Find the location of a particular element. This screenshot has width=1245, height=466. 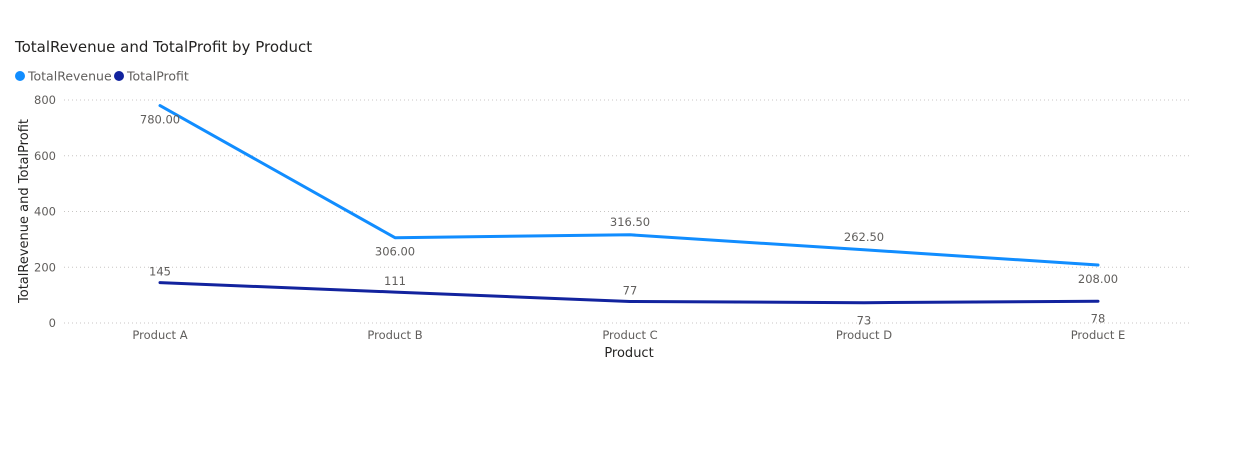

data-label-totalrevenue: 306.00 is located at coordinates (395, 252).